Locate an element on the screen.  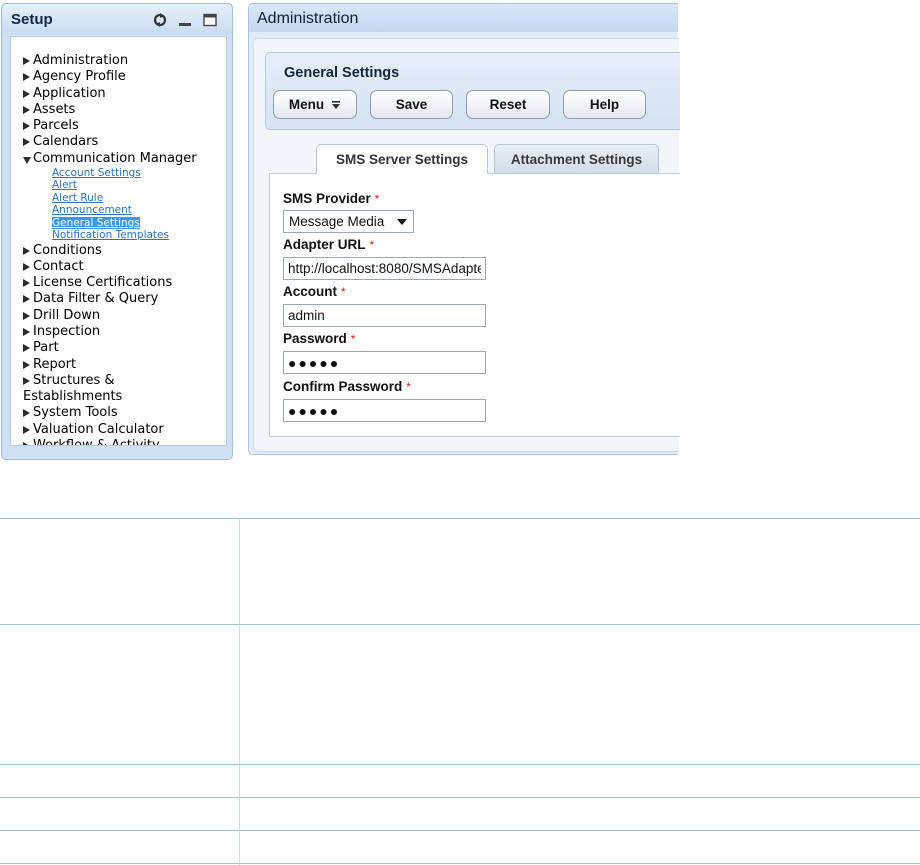
tree-item: Administration is located at coordinates (110, 61).